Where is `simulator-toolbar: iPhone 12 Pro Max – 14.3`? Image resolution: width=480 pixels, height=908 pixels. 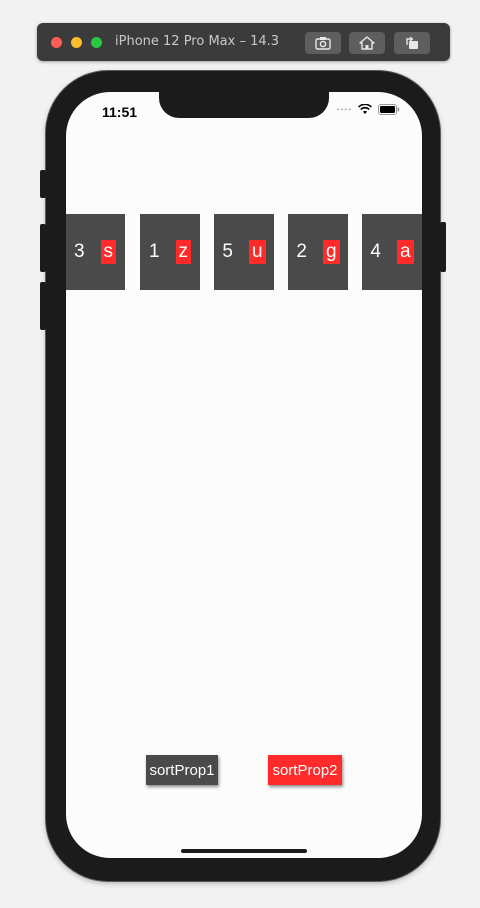
simulator-toolbar: iPhone 12 Pro Max – 14.3 is located at coordinates (243, 42).